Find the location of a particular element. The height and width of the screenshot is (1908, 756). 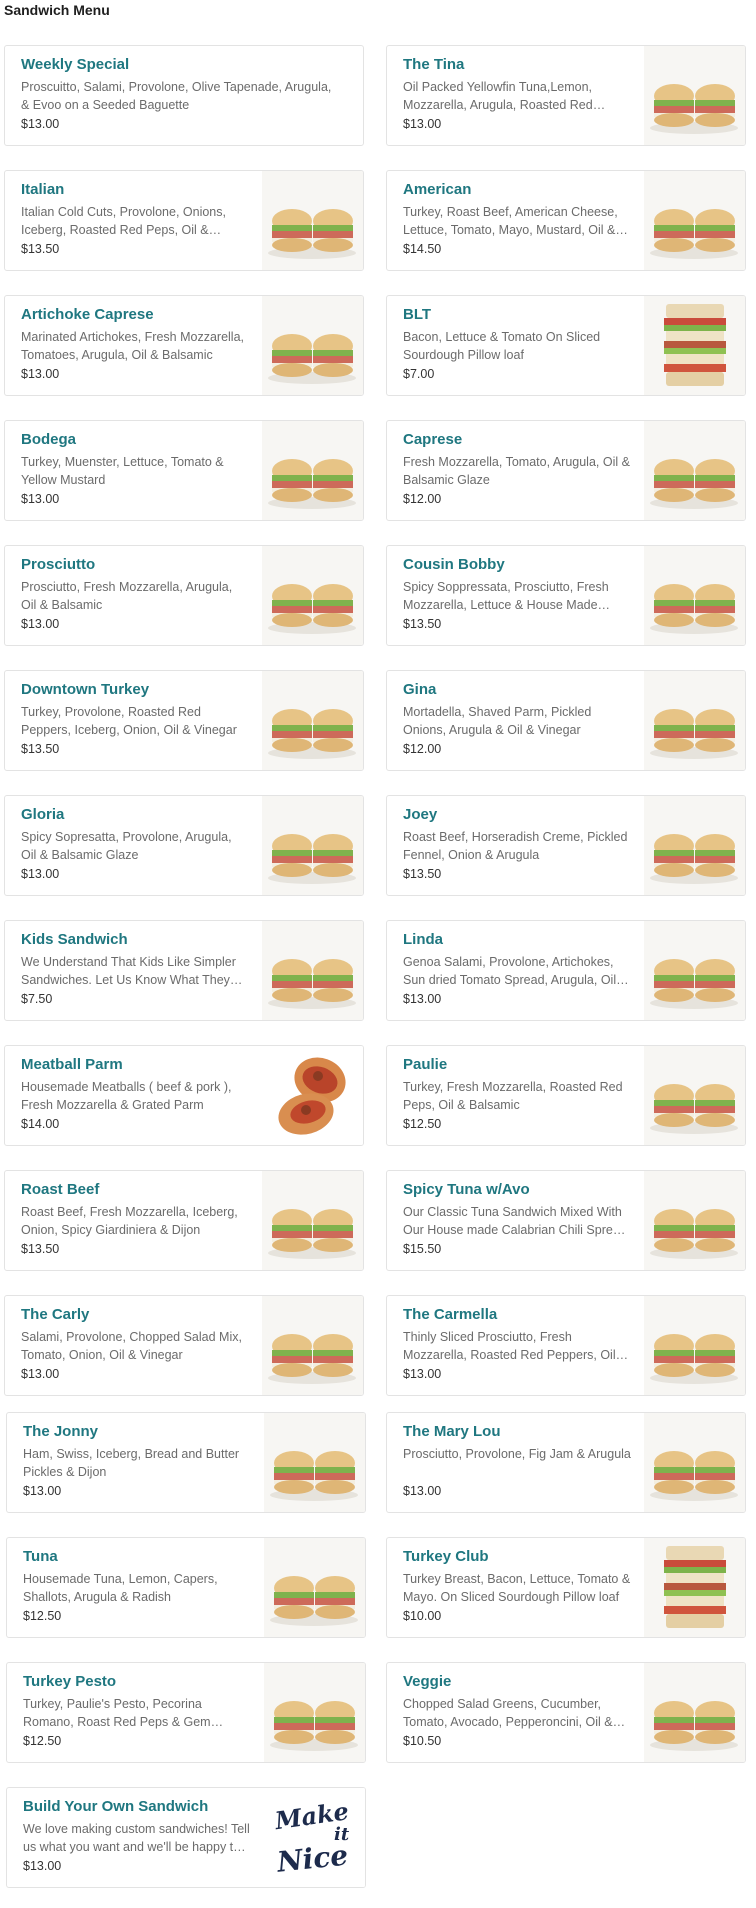

item-name: Build Your Own Sandwich is located at coordinates (115, 1806).